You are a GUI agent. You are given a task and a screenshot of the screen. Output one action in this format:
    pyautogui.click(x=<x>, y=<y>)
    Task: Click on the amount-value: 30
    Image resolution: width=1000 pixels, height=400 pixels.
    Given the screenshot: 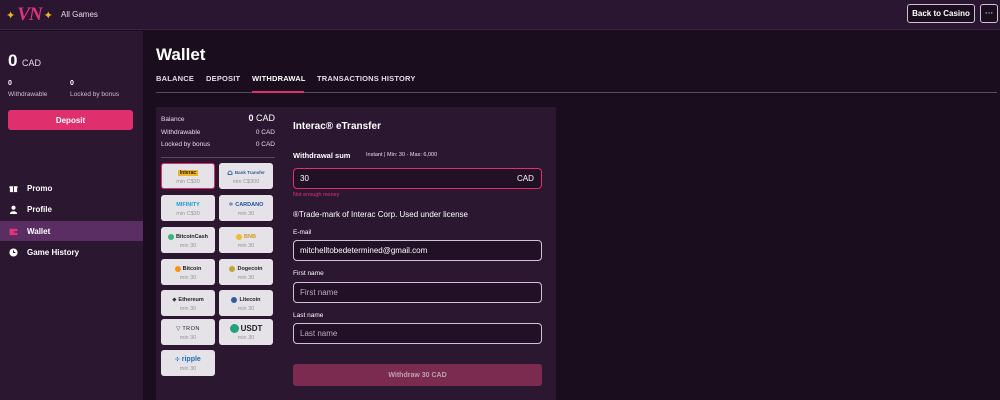 What is the action you would take?
    pyautogui.click(x=304, y=178)
    